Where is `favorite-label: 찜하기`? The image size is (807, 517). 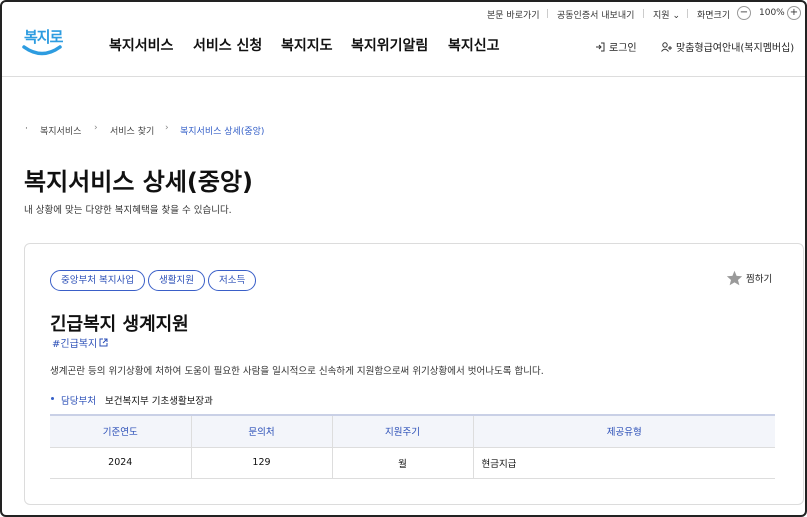
favorite-label: 찜하기 is located at coordinates (759, 279).